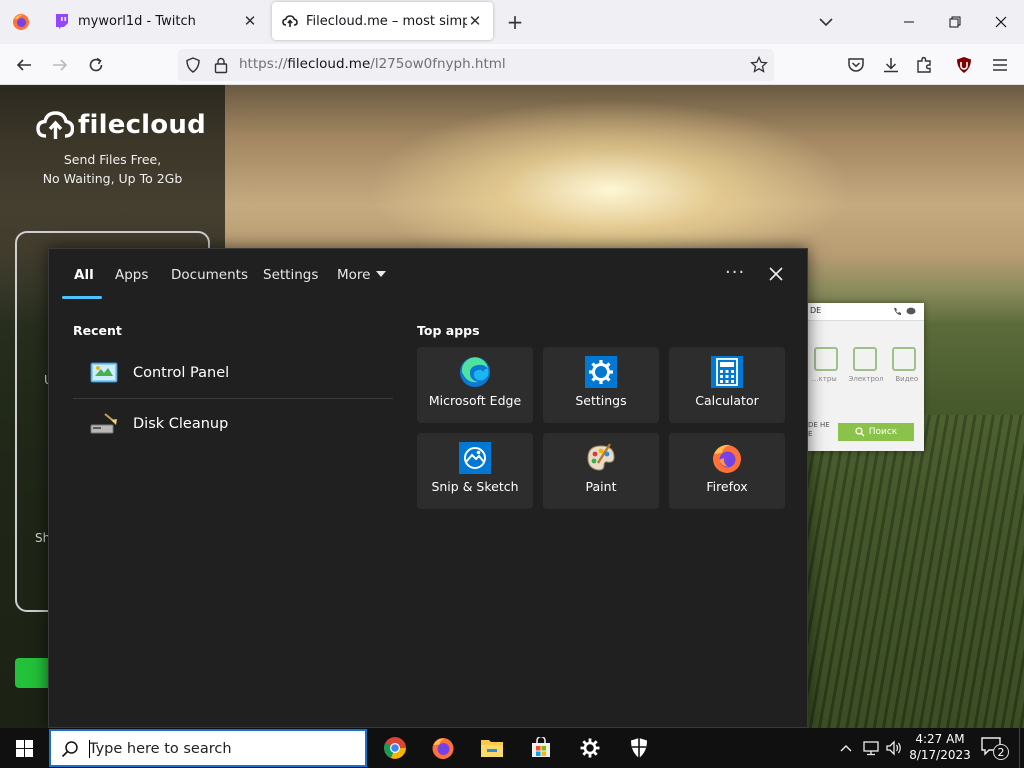  I want to click on widget-header-text: DE, so click(816, 310).